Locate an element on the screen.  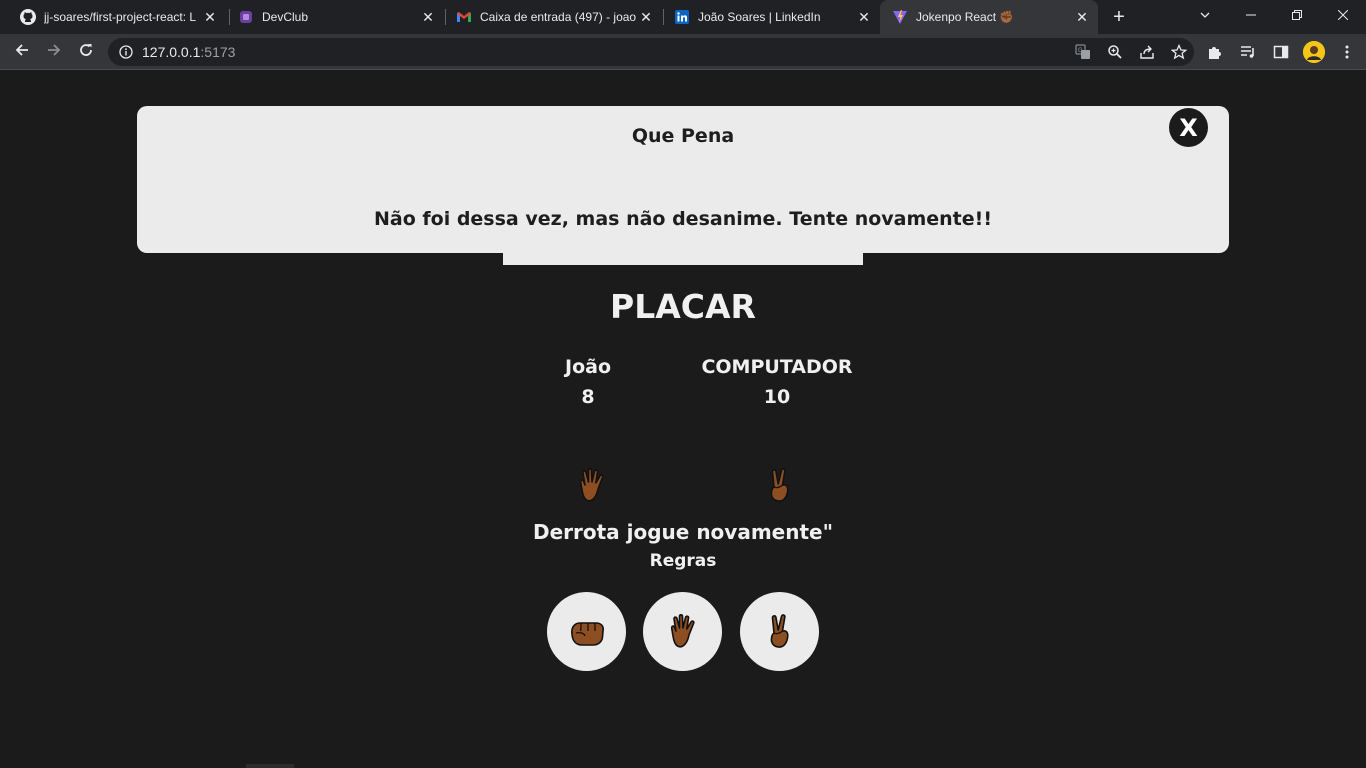
restore-button is located at coordinates (1297, 15).